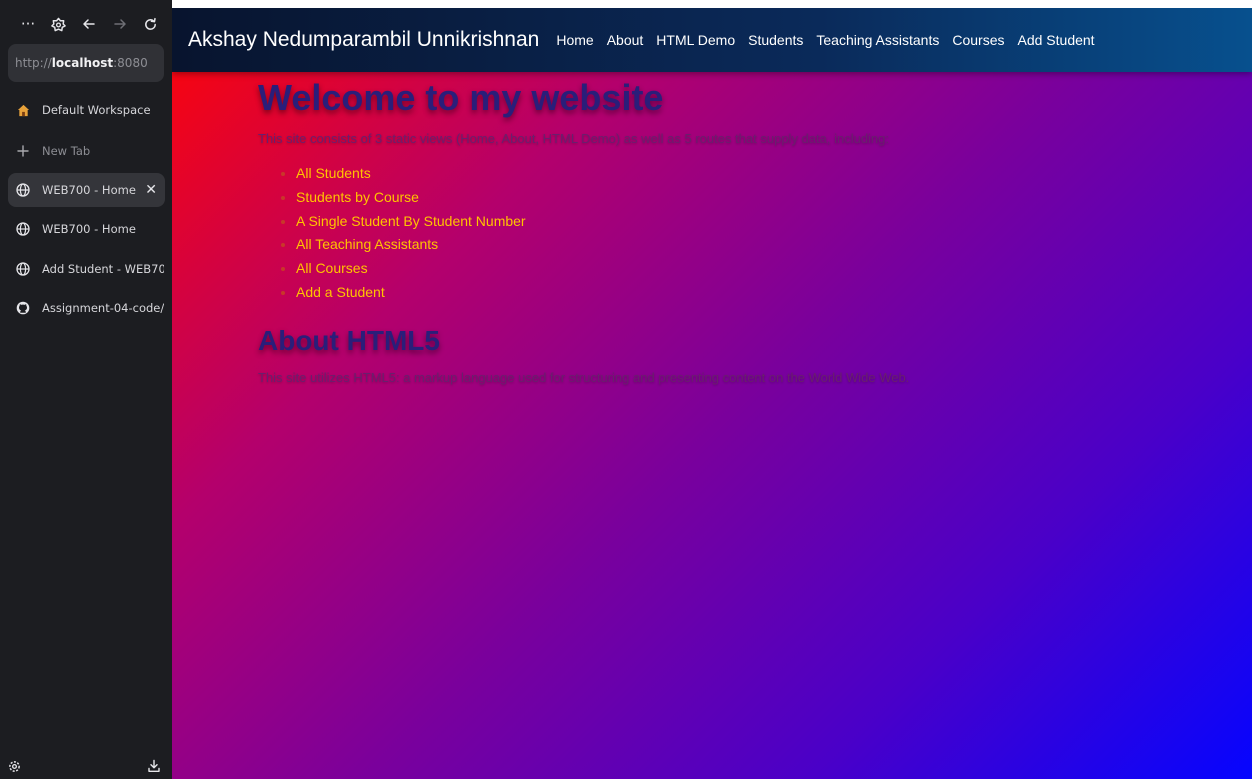  What do you see at coordinates (82, 63) in the screenshot?
I see `url-host: localhost` at bounding box center [82, 63].